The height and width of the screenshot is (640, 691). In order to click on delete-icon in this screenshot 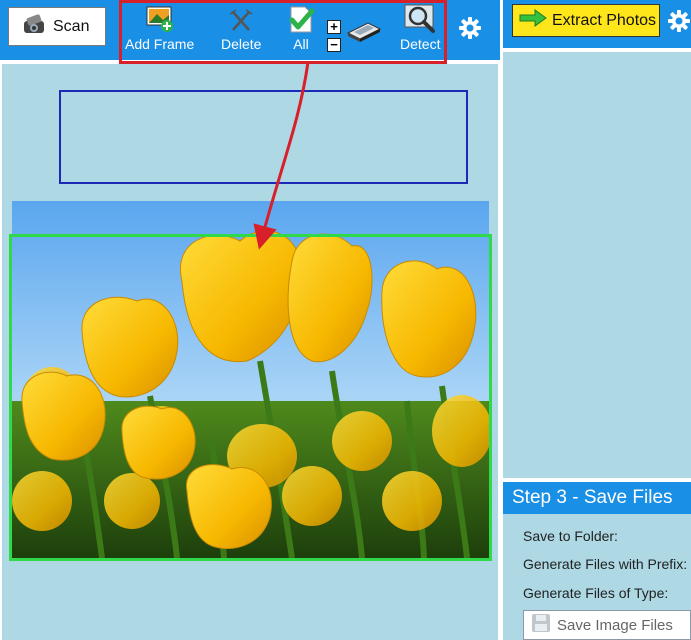, I will do `click(241, 19)`.